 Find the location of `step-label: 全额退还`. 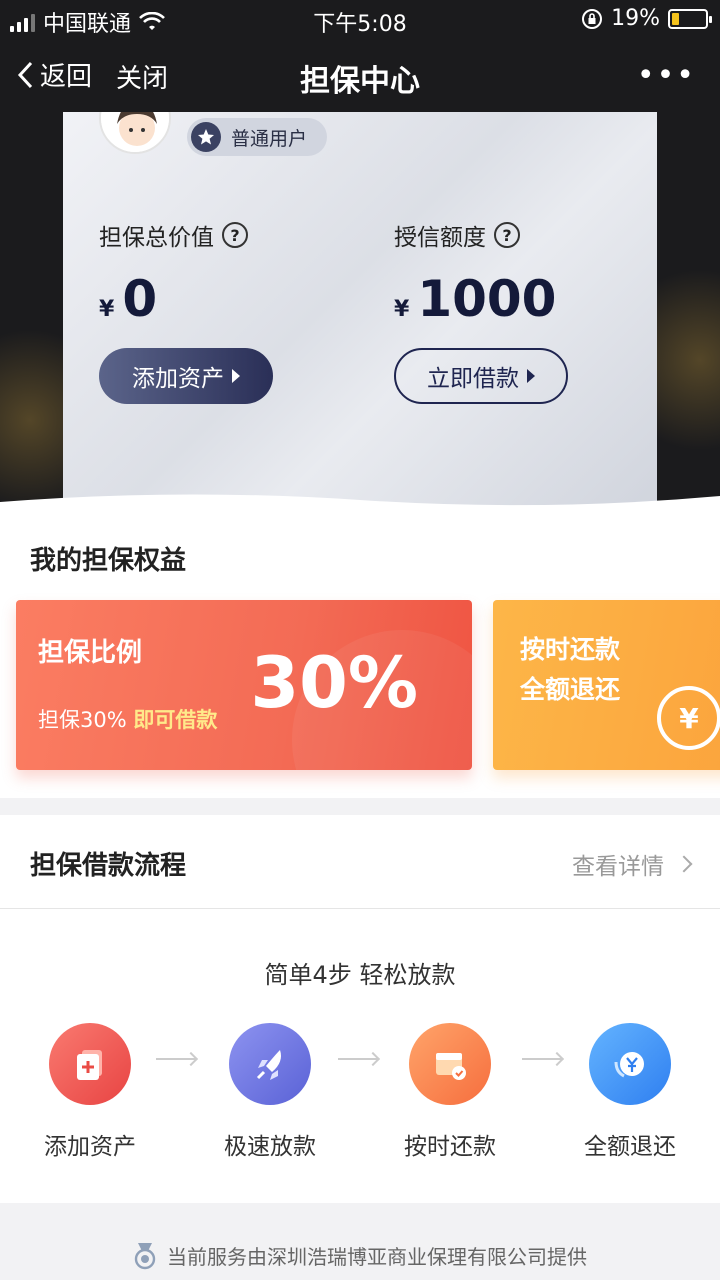

step-label: 全额退还 is located at coordinates (630, 1147).